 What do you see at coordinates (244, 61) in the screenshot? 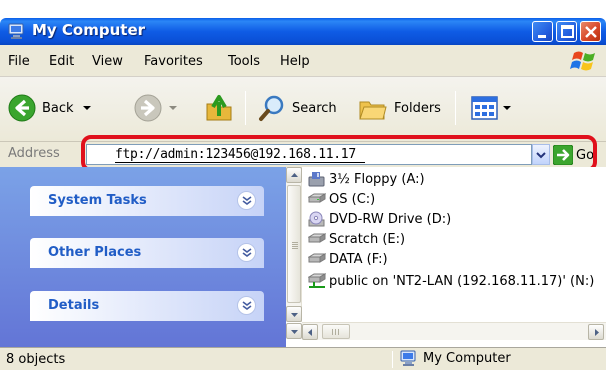
I see `menu-tools: Tools` at bounding box center [244, 61].